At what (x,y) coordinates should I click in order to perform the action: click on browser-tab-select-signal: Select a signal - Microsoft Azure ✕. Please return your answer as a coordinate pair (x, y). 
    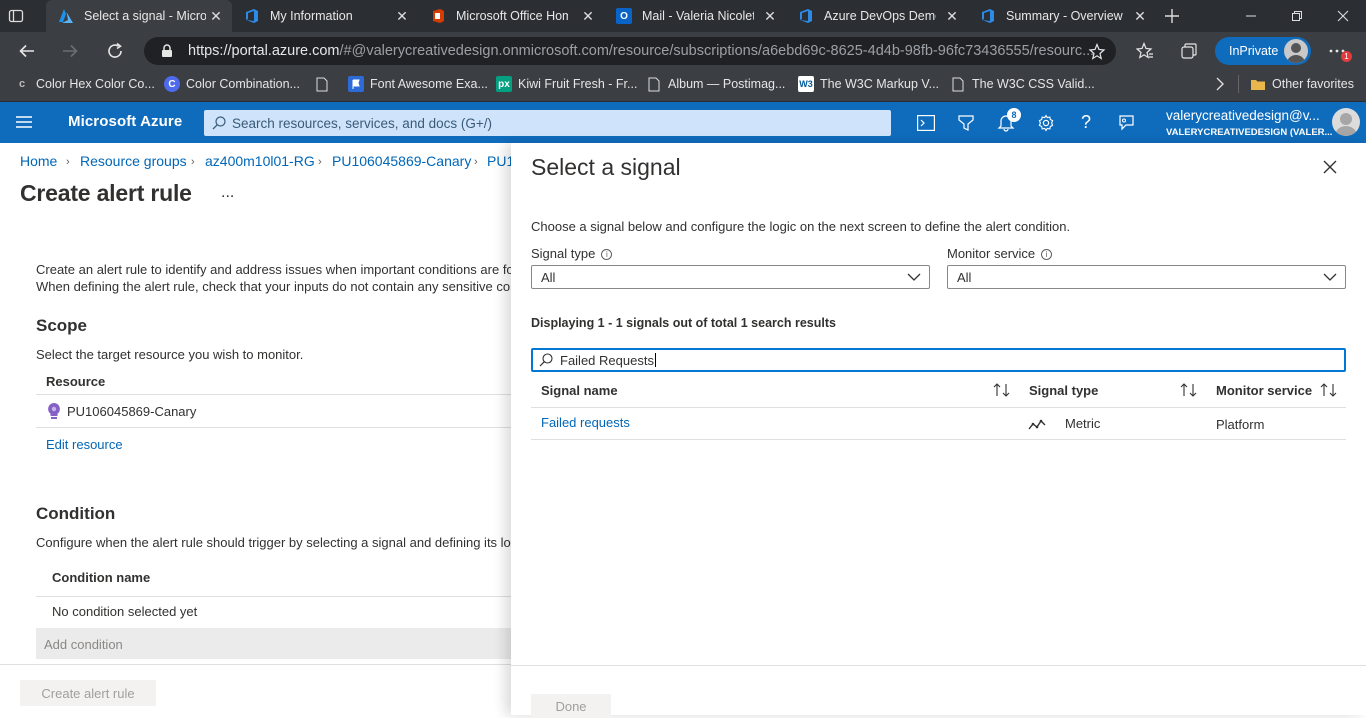
    Looking at the image, I should click on (139, 16).